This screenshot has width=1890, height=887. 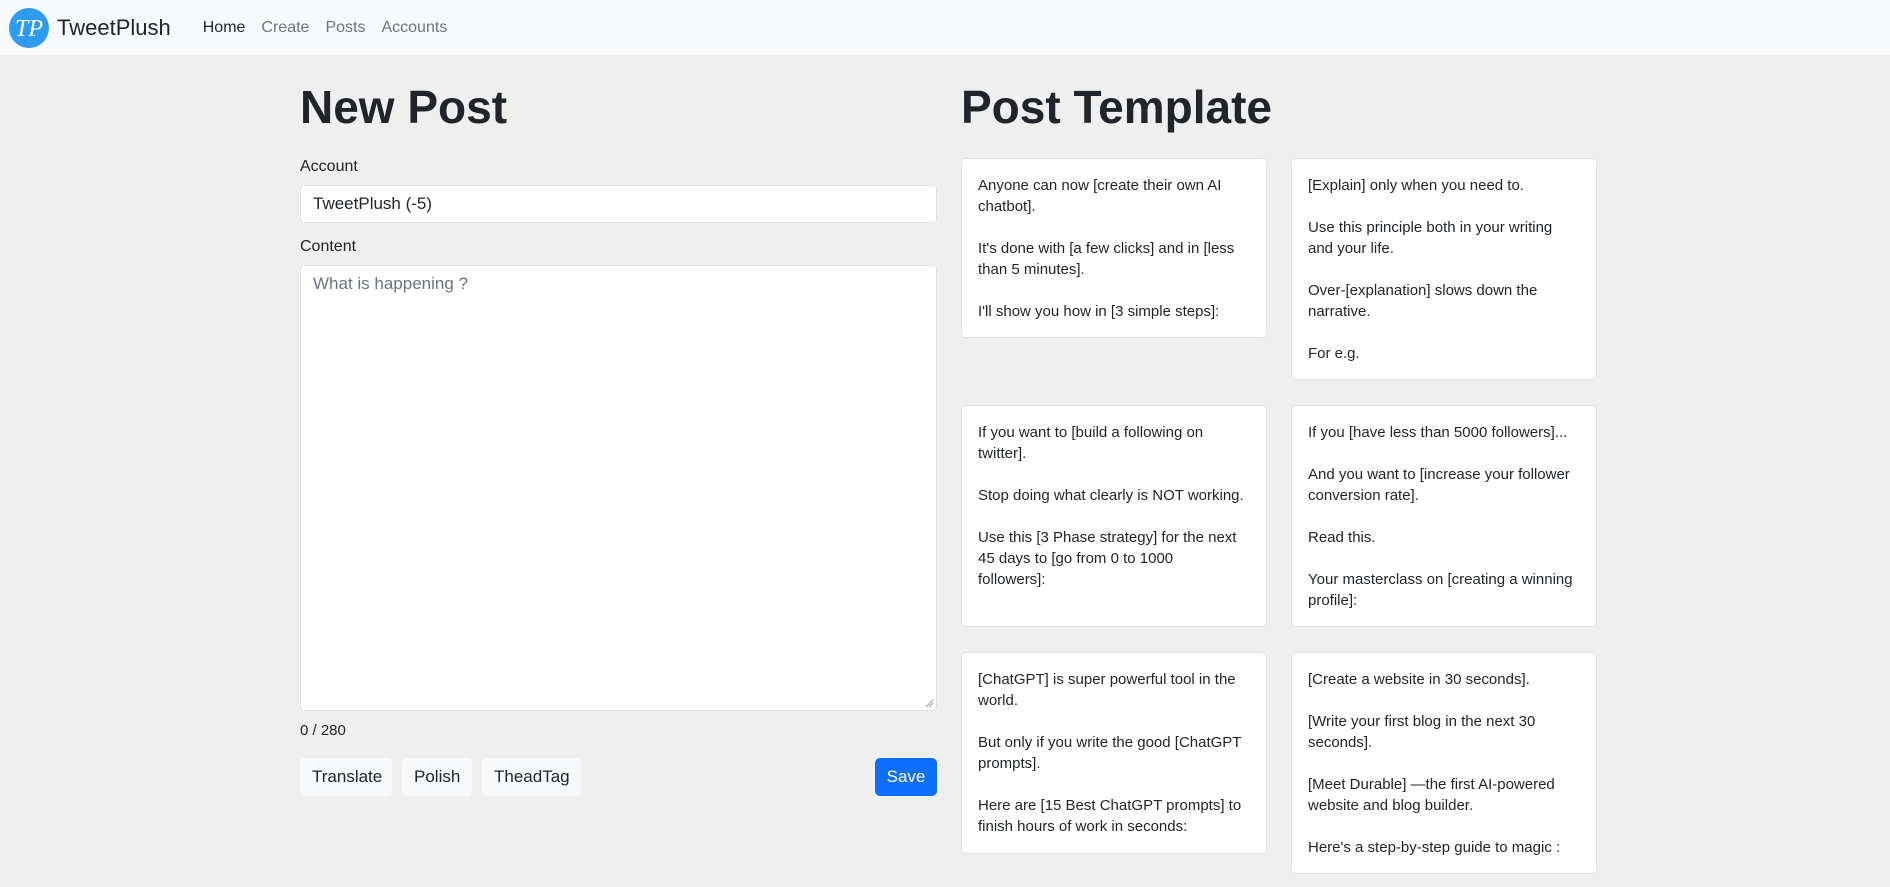 I want to click on tp-logo-glyph: TP, so click(x=29, y=29).